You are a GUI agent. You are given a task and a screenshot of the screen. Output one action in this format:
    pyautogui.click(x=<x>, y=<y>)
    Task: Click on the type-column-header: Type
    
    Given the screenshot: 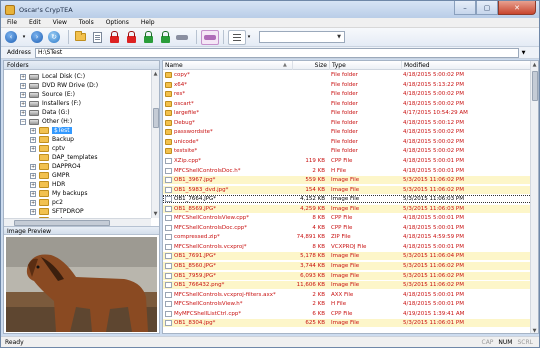 What is the action you would take?
    pyautogui.click(x=366, y=65)
    